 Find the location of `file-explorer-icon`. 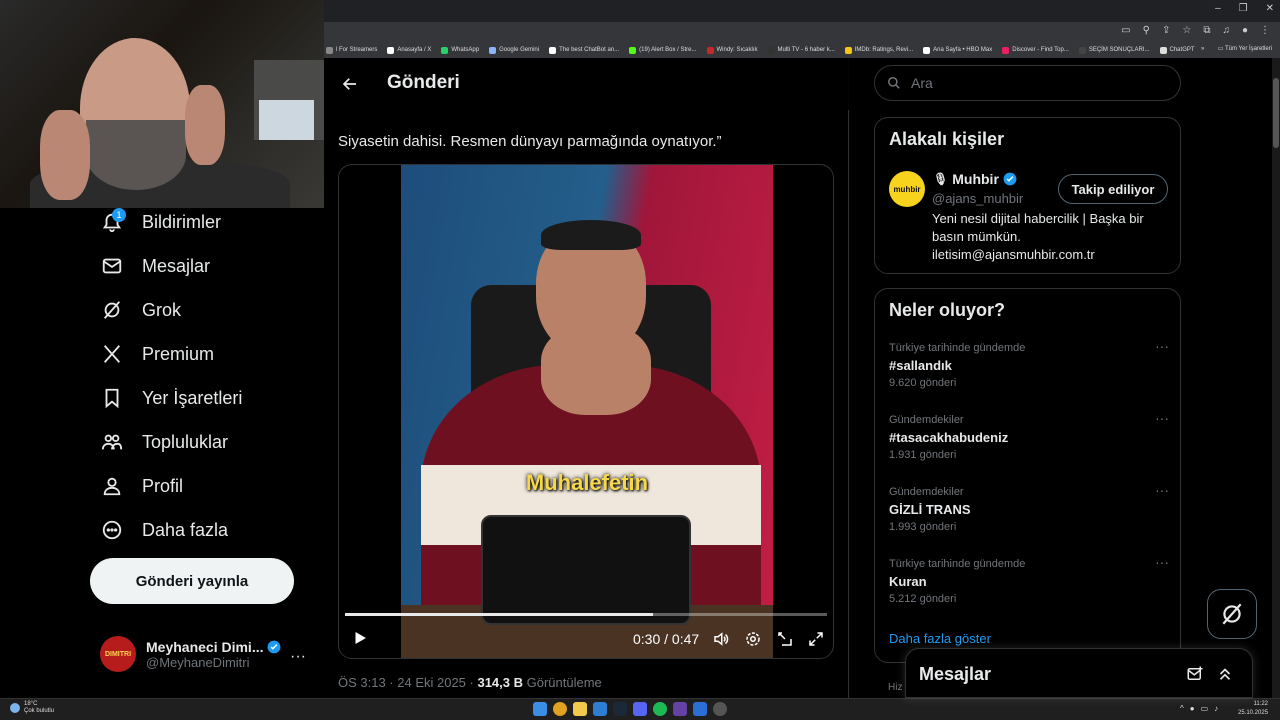

file-explorer-icon is located at coordinates (580, 709).